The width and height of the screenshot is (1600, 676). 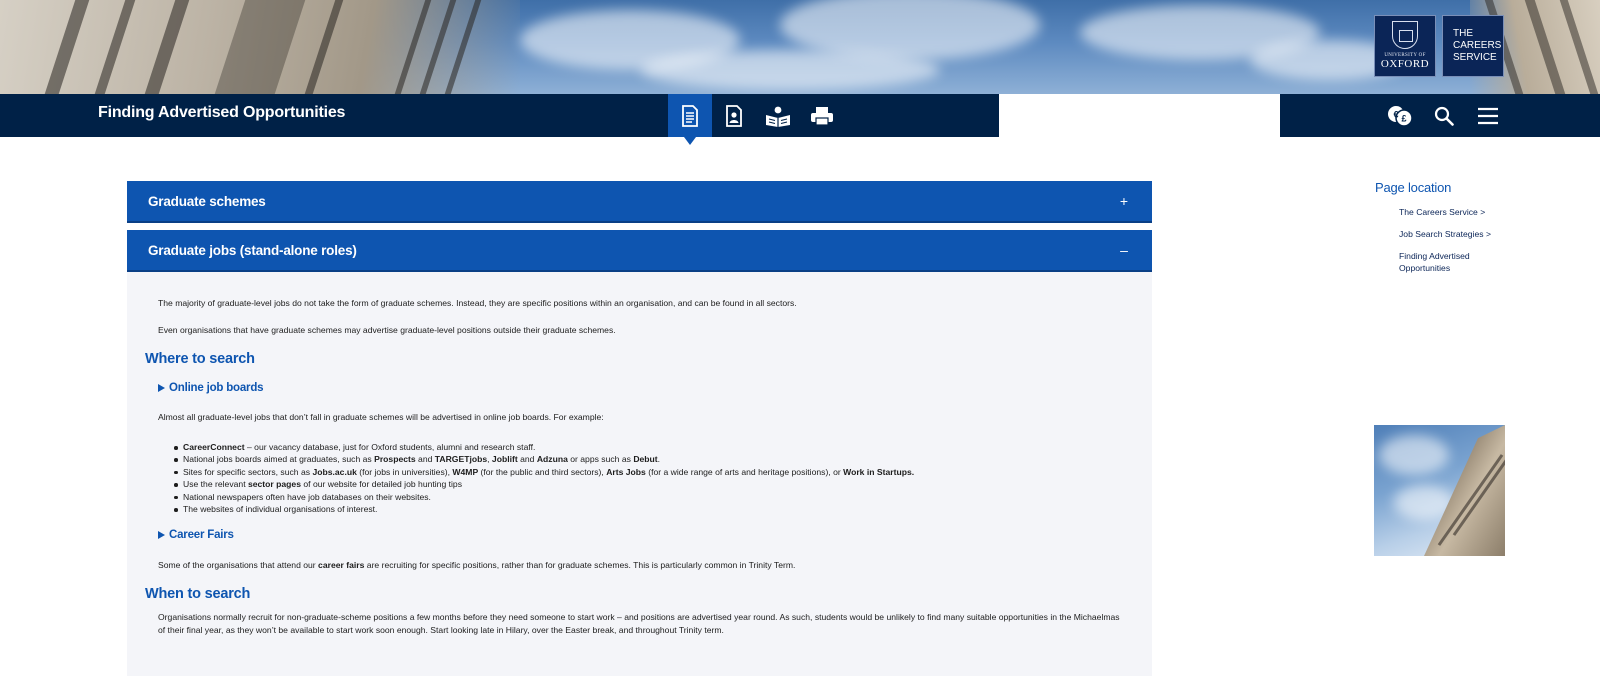 I want to click on accordion-graduate-jobs: Graduate jobs (stand-alone roles) –, so click(x=639, y=251).